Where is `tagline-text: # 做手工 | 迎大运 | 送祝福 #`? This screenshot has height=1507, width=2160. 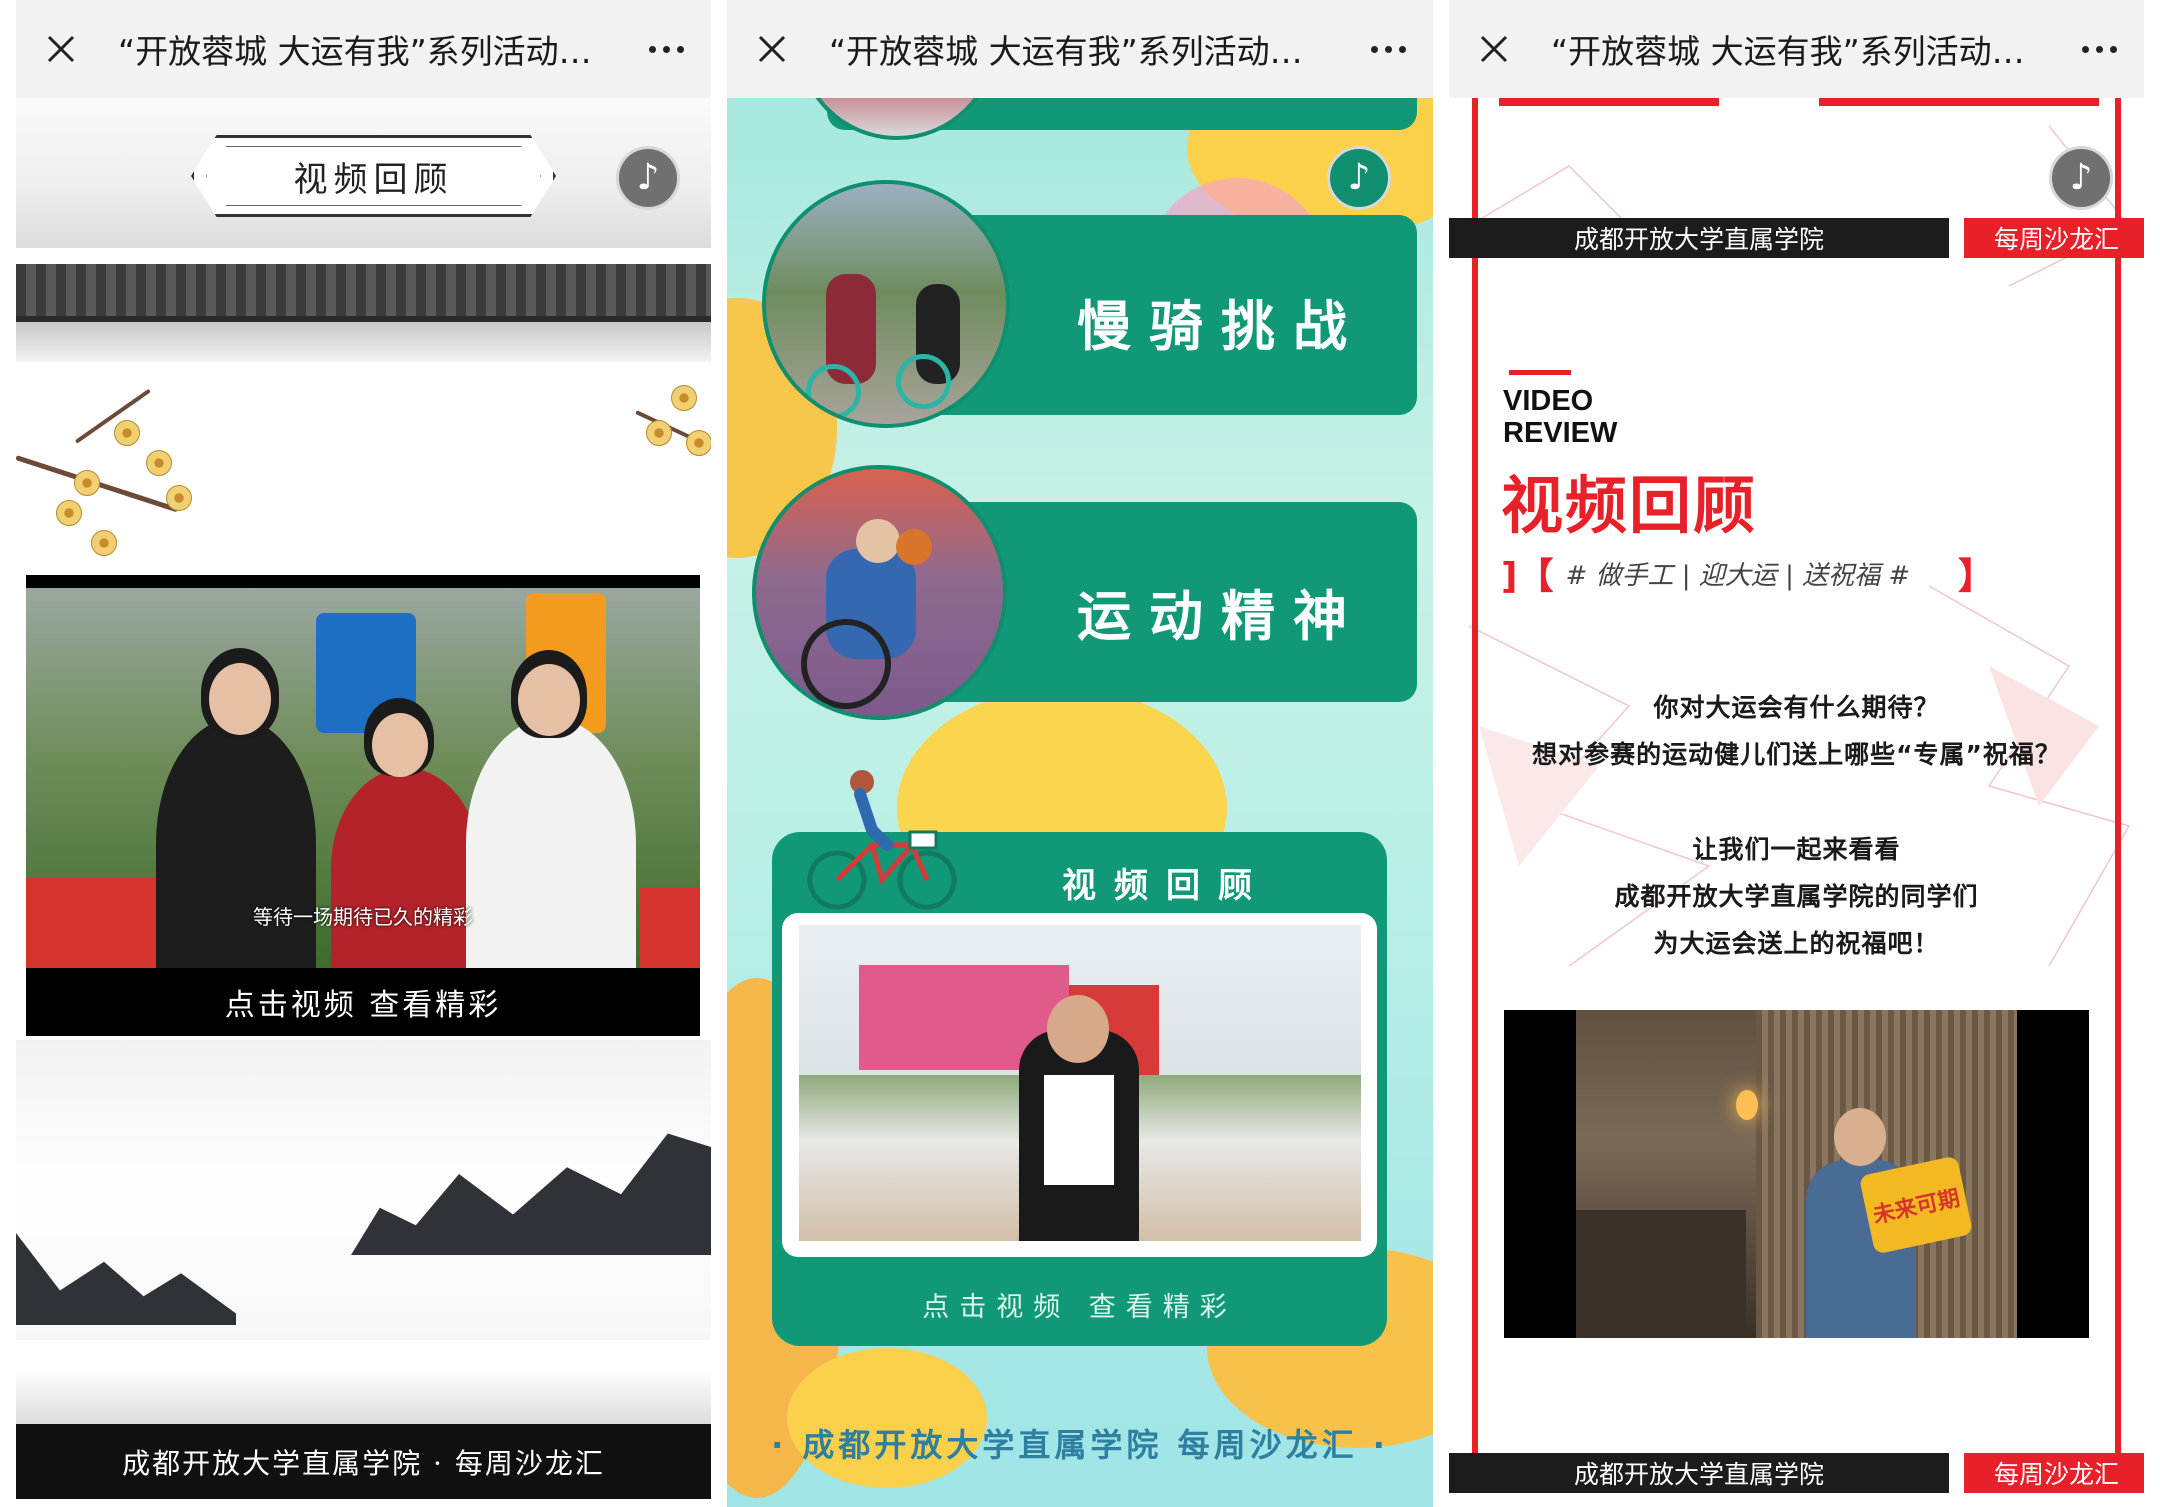 tagline-text: # 做手工 | 迎大运 | 送祝福 # is located at coordinates (1738, 575).